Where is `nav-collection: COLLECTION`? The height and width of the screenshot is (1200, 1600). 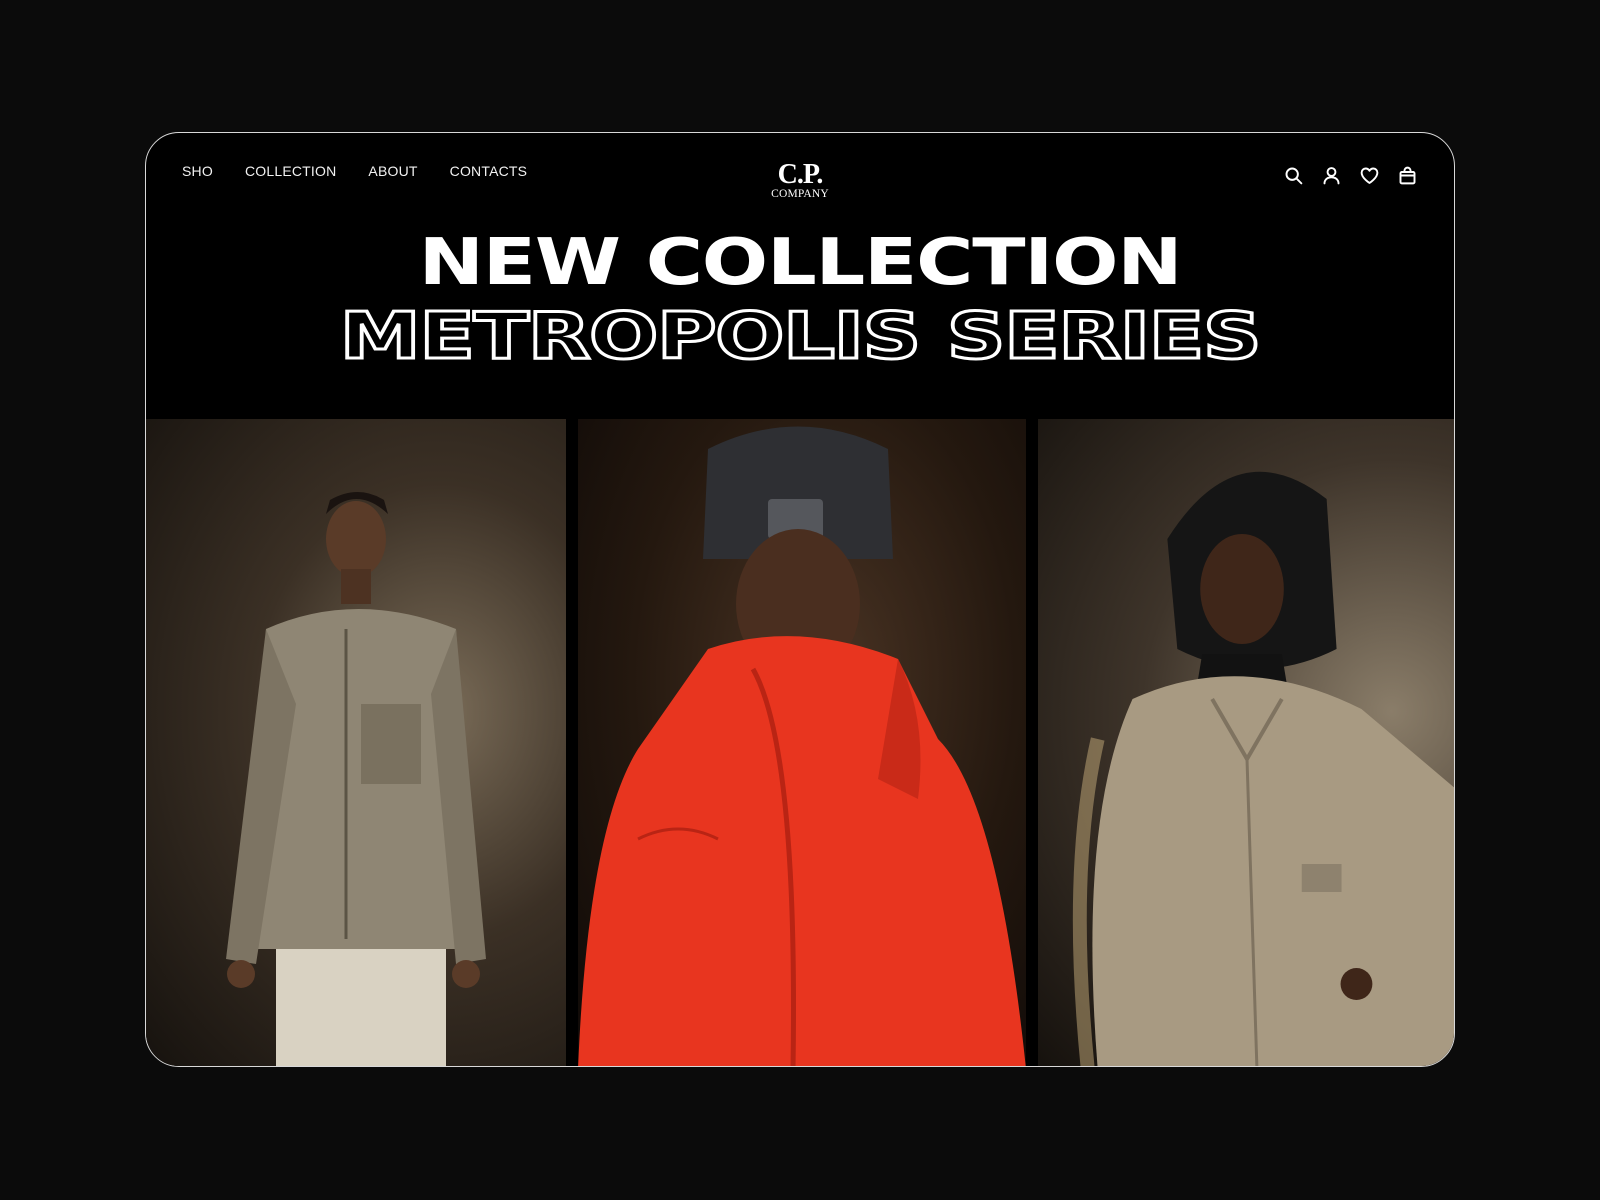 nav-collection: COLLECTION is located at coordinates (290, 171).